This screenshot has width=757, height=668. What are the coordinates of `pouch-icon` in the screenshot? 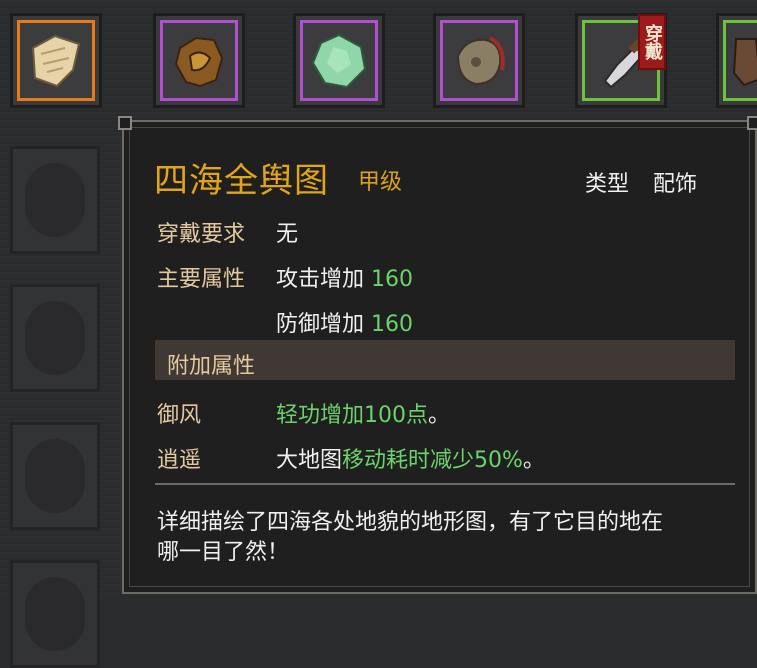 It's located at (480, 60).